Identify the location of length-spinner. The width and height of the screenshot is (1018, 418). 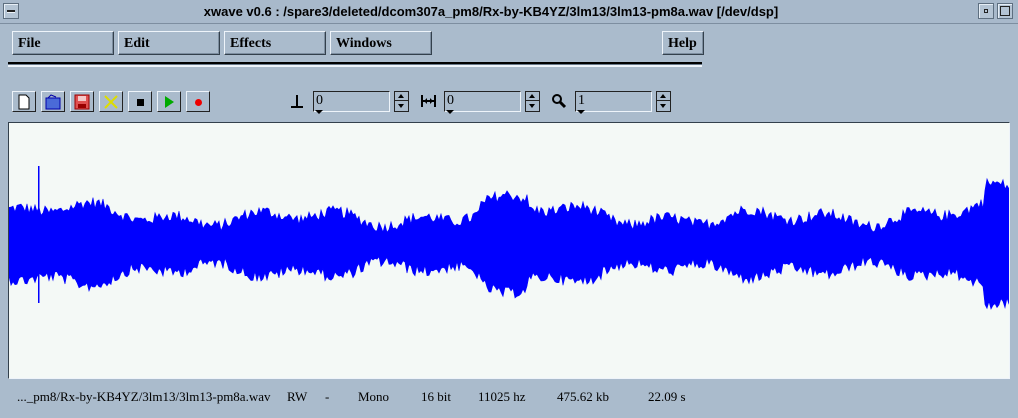
(532, 101).